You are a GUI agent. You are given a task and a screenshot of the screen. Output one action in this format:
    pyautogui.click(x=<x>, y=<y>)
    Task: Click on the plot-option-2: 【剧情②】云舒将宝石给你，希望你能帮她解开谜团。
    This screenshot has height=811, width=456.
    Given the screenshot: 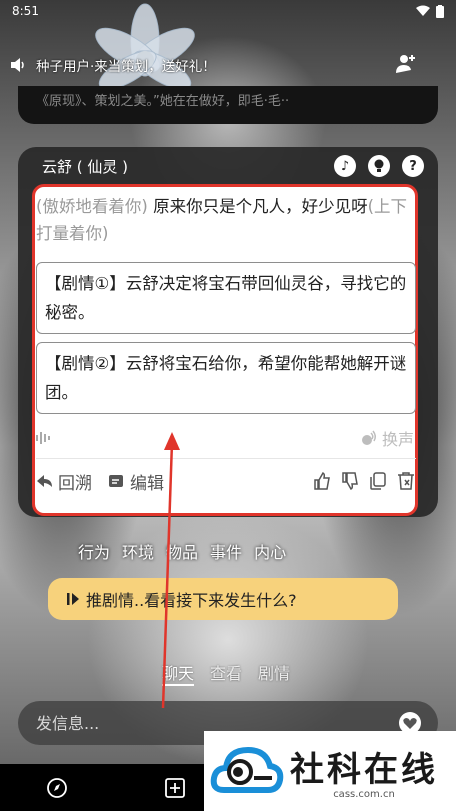 What is the action you would take?
    pyautogui.click(x=226, y=378)
    